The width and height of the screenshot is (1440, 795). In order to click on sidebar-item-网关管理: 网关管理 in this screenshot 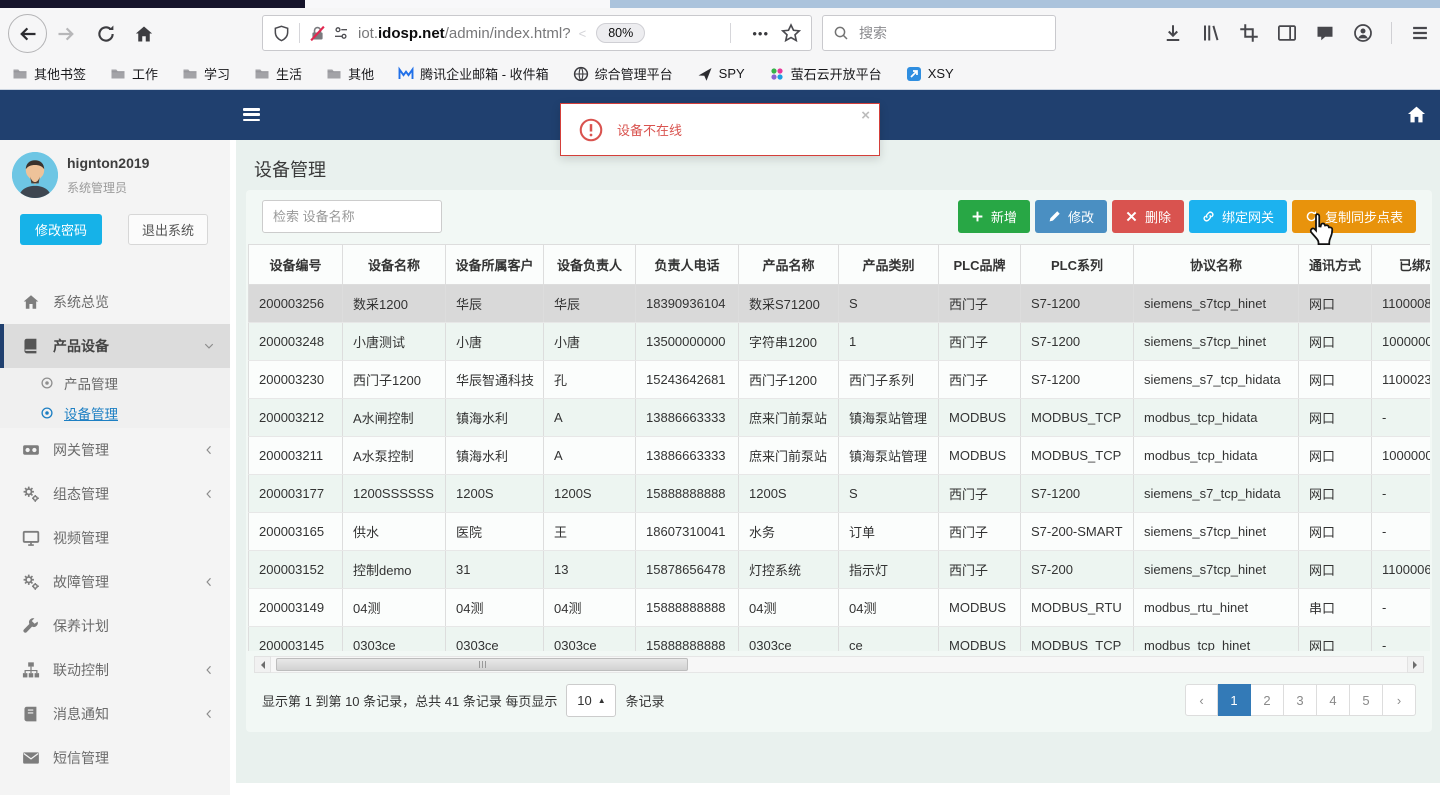, I will do `click(115, 450)`.